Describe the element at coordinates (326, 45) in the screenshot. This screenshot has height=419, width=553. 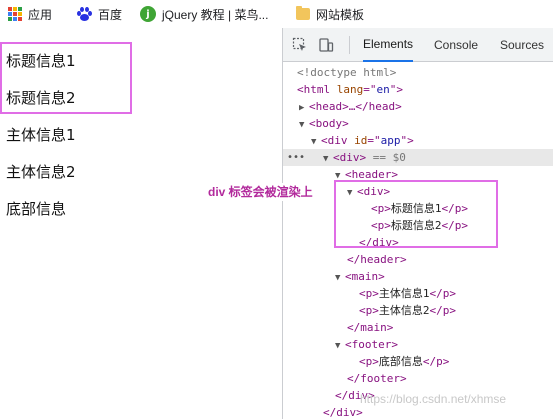
I see `device-toolbar-icon` at that location.